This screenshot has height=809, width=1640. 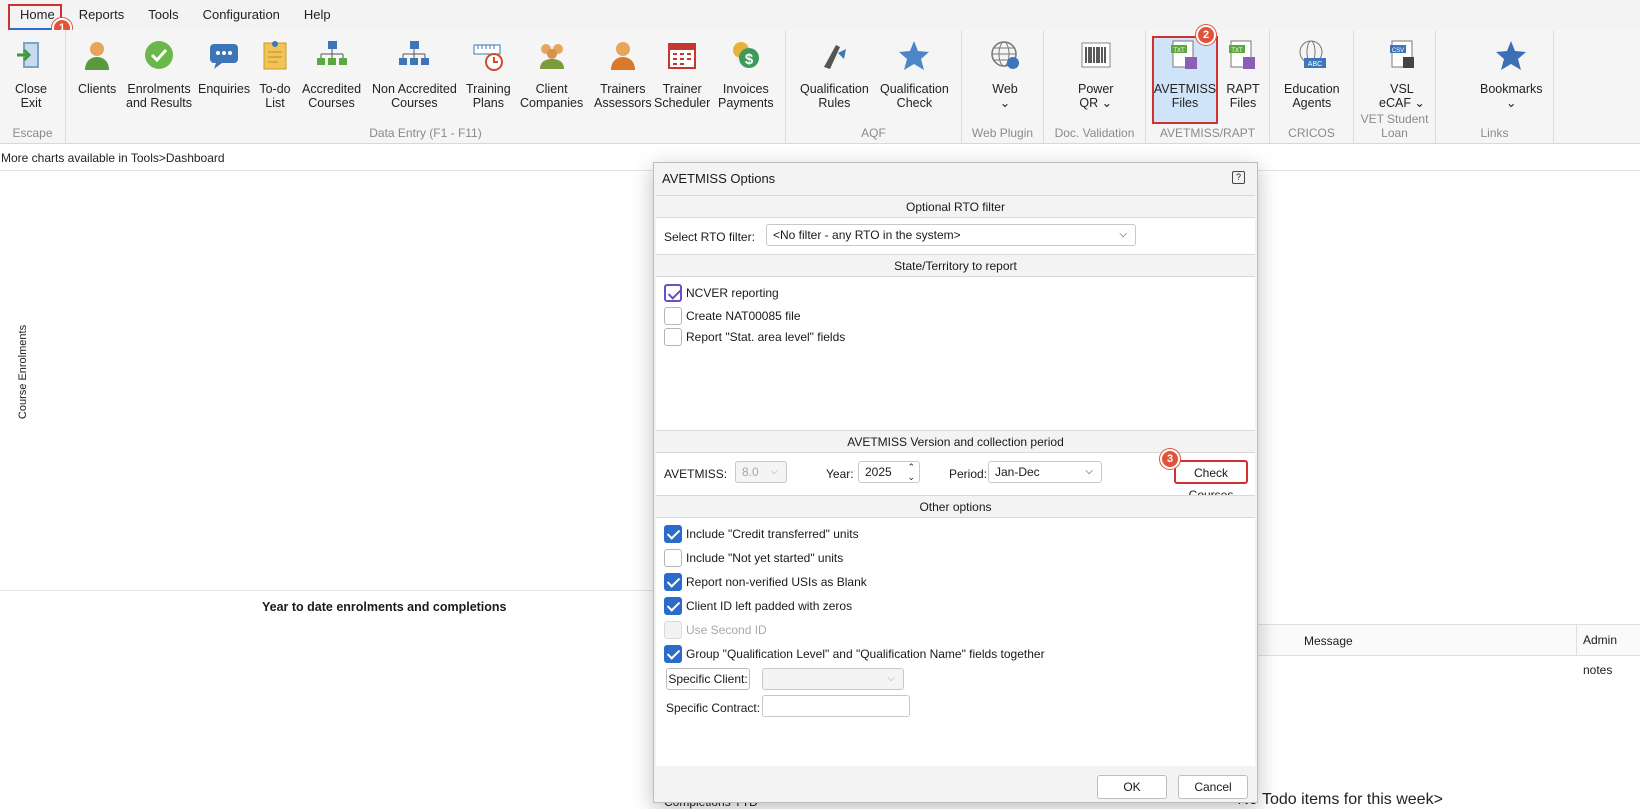 What do you see at coordinates (1312, 74) in the screenshot?
I see `education-agents-button: ABC Education Agents` at bounding box center [1312, 74].